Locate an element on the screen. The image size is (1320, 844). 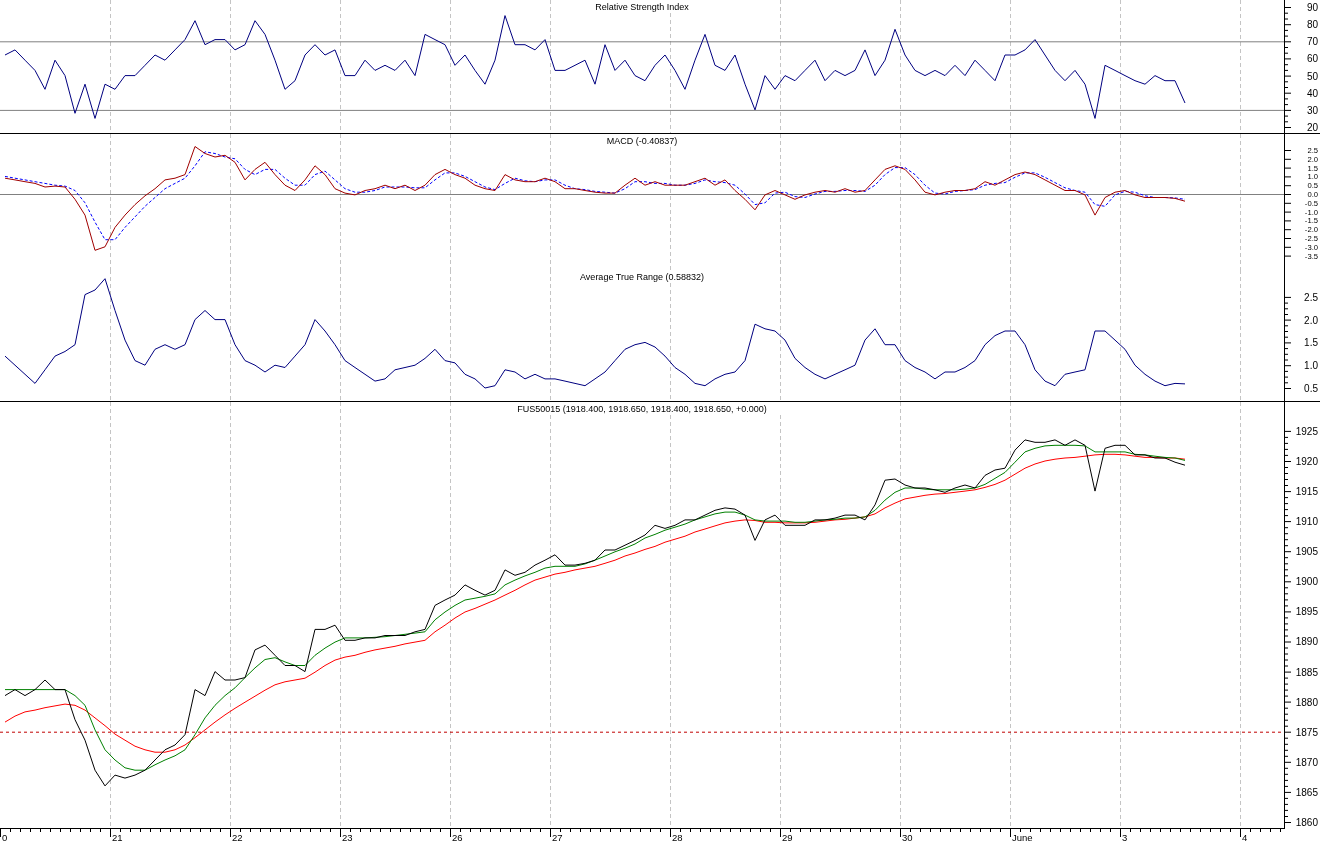
axis-tick-label: 2.0 is located at coordinates (1311, 320).